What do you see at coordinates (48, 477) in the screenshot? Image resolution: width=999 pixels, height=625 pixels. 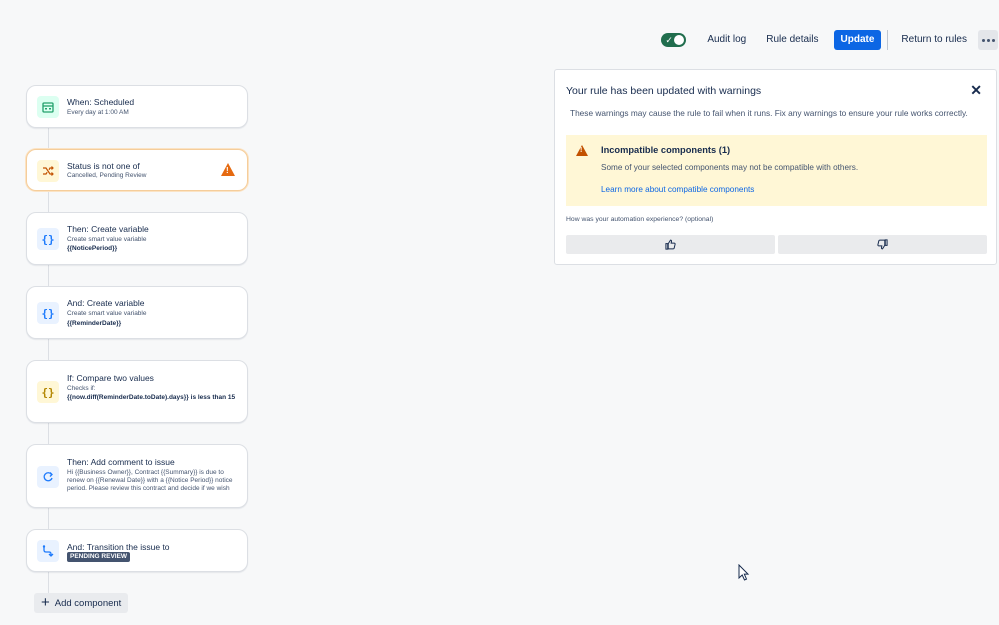 I see `comment-icon` at bounding box center [48, 477].